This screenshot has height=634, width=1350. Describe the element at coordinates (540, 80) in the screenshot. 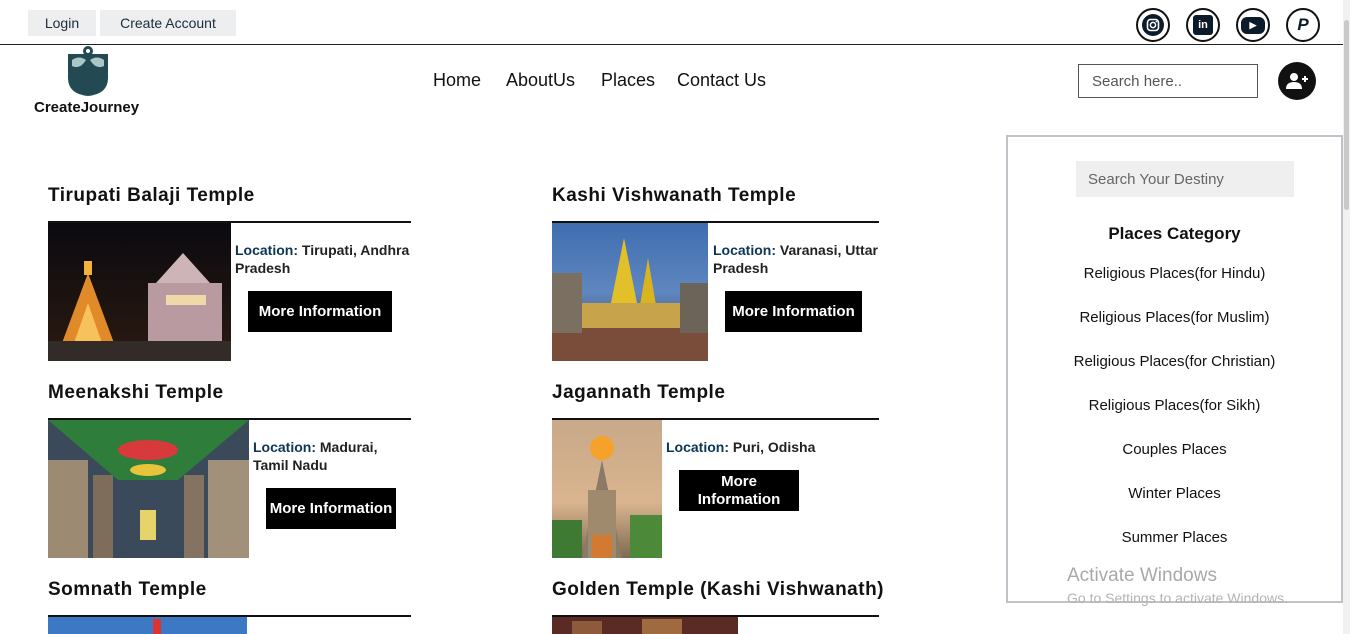

I see `nav-aboutus: AboutUs` at that location.